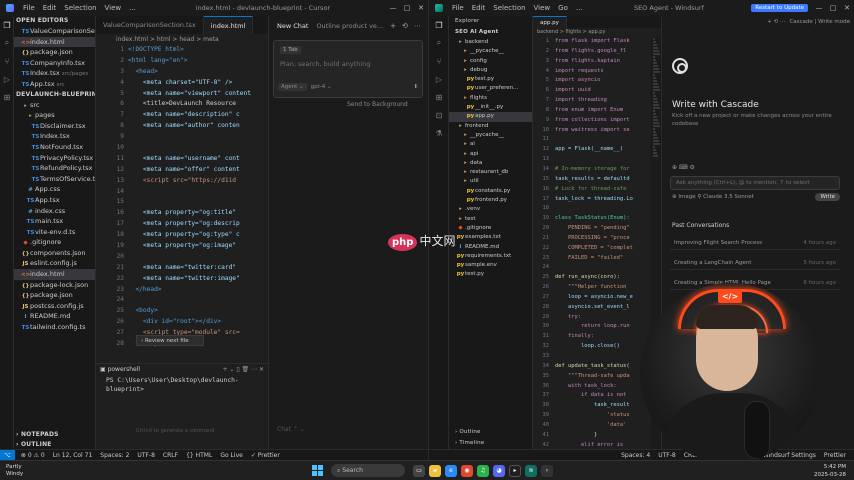 This screenshot has height=480, width=854. What do you see at coordinates (198, 181) in the screenshot?
I see `code-line: <script src="https://d1id` at bounding box center [198, 181].